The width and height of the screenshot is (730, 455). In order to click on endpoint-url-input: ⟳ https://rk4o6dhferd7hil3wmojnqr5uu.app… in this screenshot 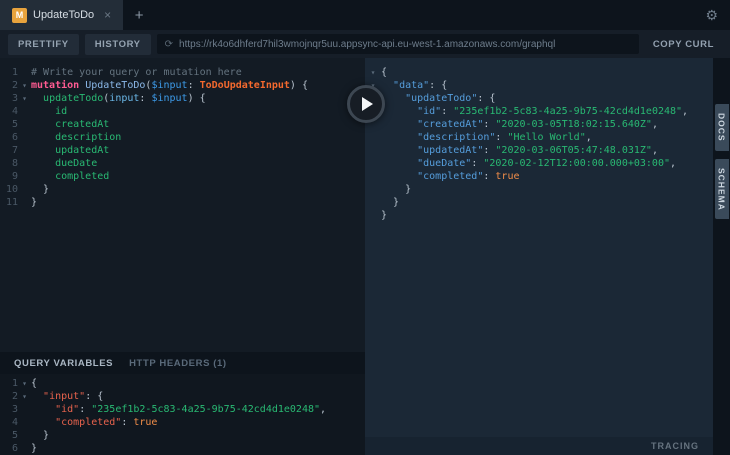, I will do `click(397, 44)`.